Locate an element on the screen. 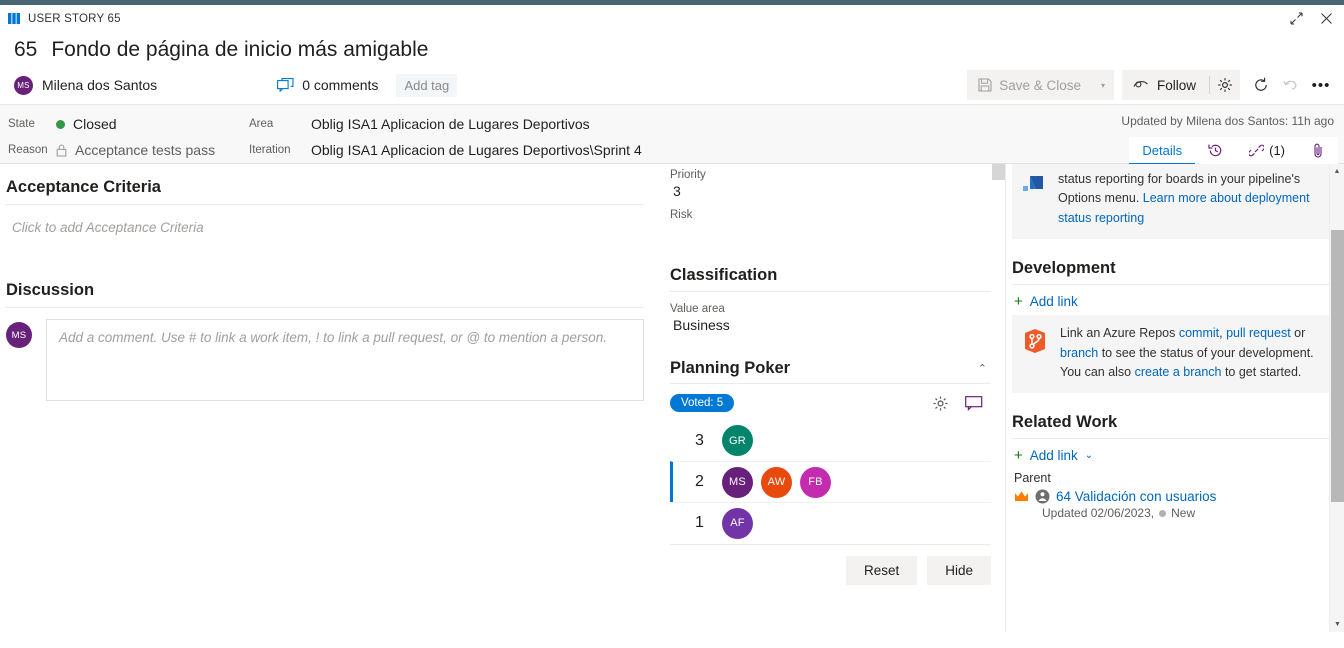  add-tag-button: Add tag is located at coordinates (427, 85).